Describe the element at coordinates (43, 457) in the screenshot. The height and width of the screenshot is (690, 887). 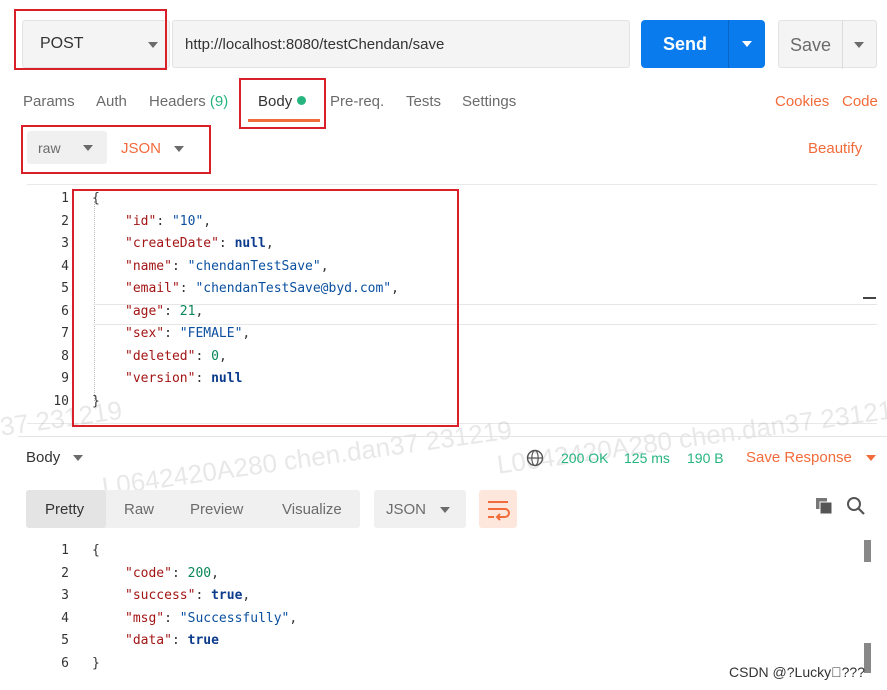
I see `response-body-label: Body` at that location.